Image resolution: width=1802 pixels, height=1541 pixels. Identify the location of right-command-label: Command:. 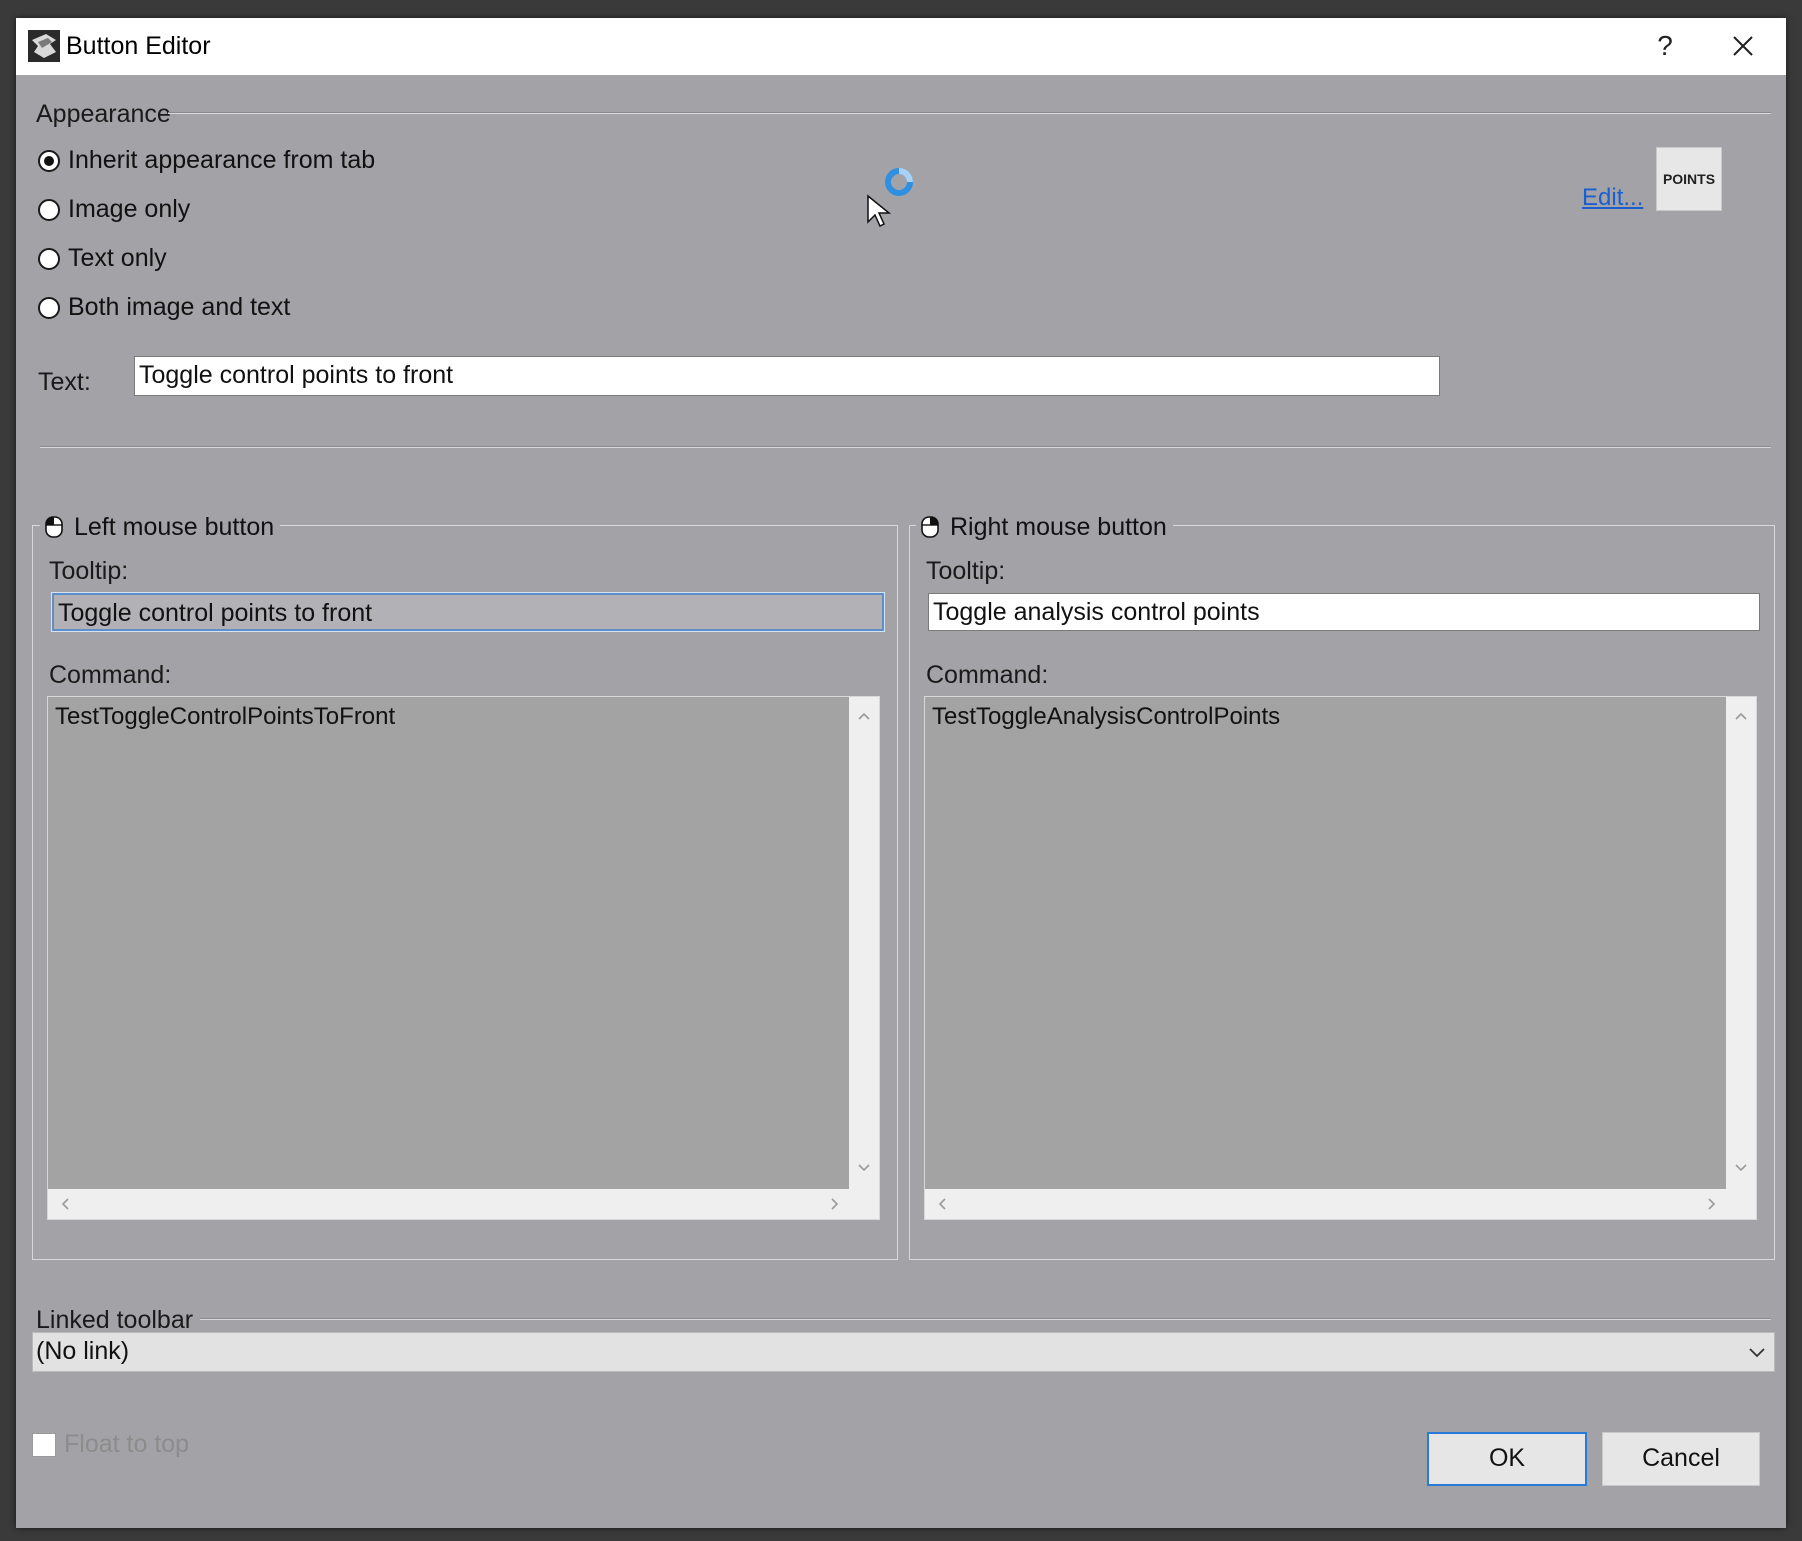
(987, 675).